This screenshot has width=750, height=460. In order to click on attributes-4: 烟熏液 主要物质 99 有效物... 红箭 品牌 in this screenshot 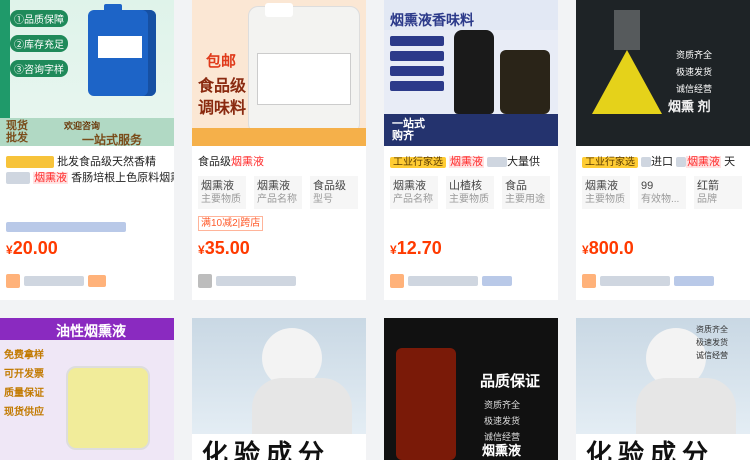, I will do `click(662, 192)`.